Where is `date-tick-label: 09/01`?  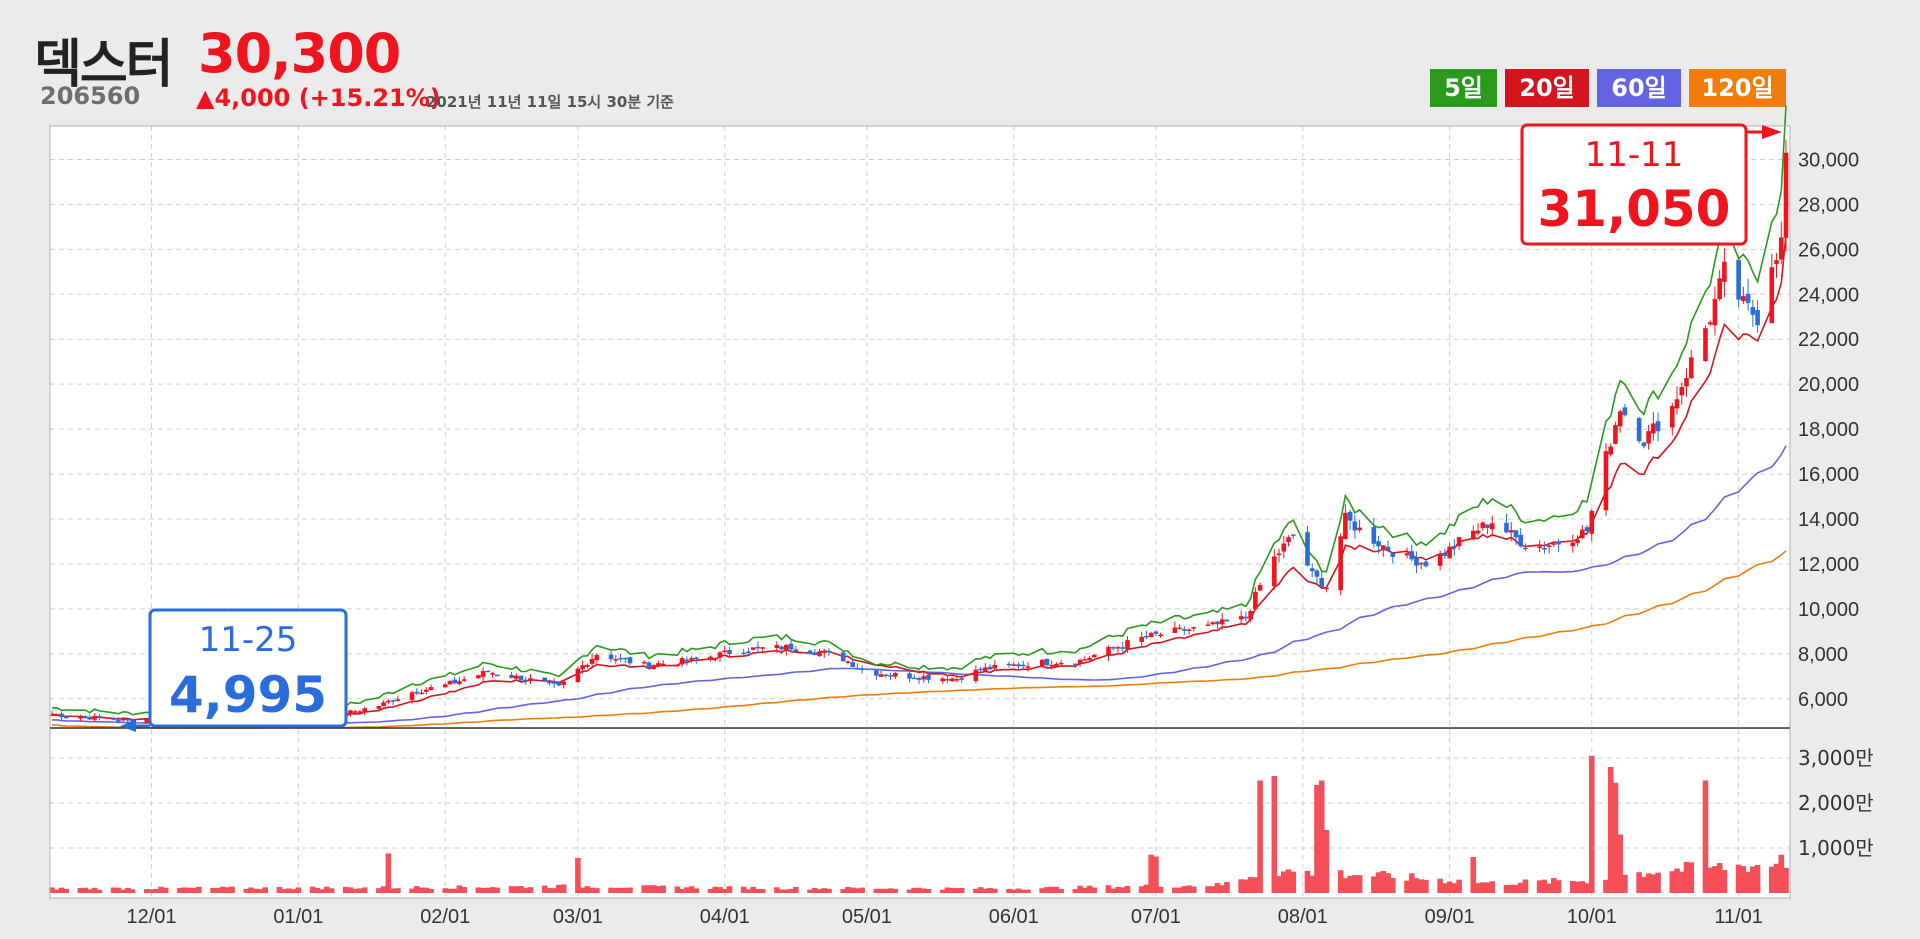
date-tick-label: 09/01 is located at coordinates (1450, 917).